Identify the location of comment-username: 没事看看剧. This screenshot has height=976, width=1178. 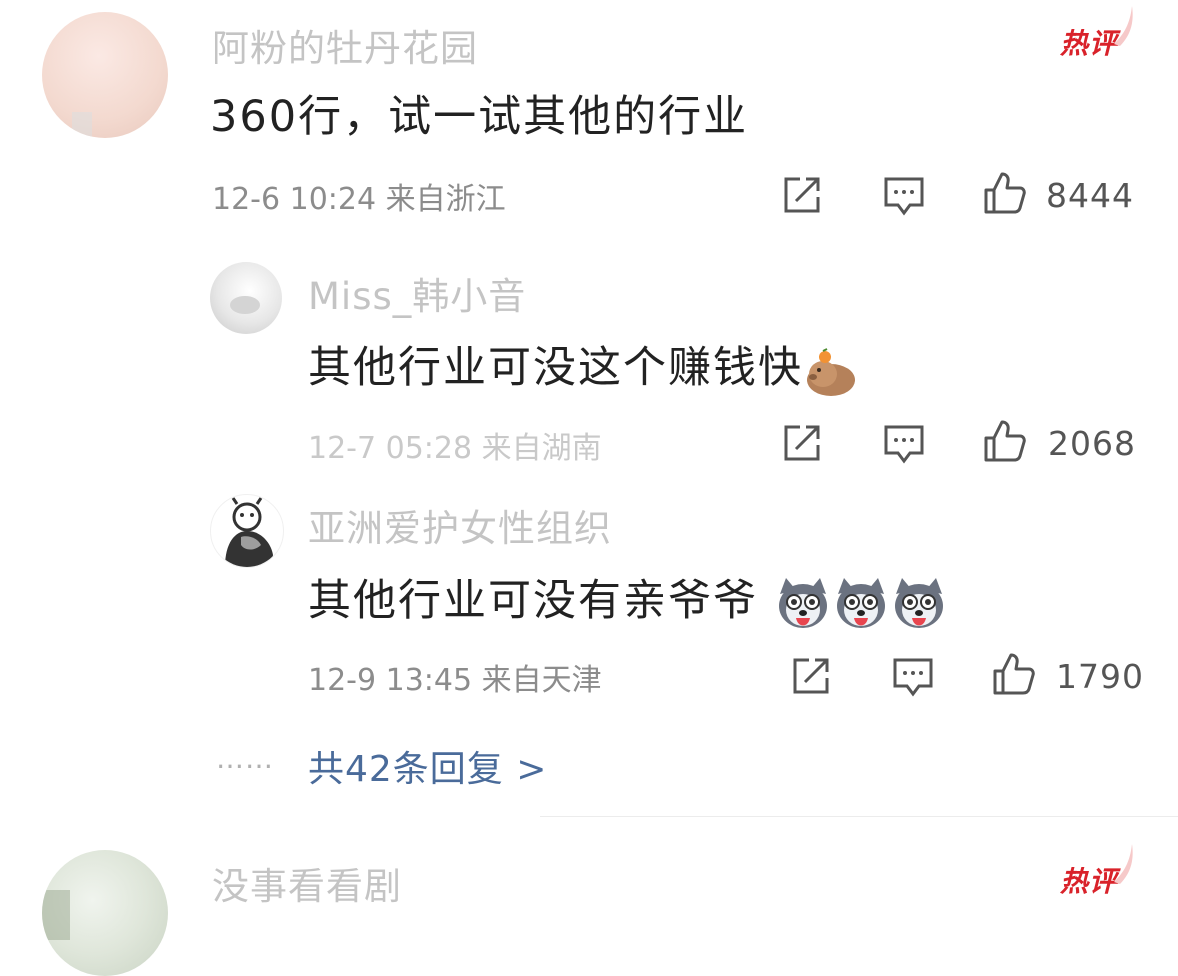
(307, 883).